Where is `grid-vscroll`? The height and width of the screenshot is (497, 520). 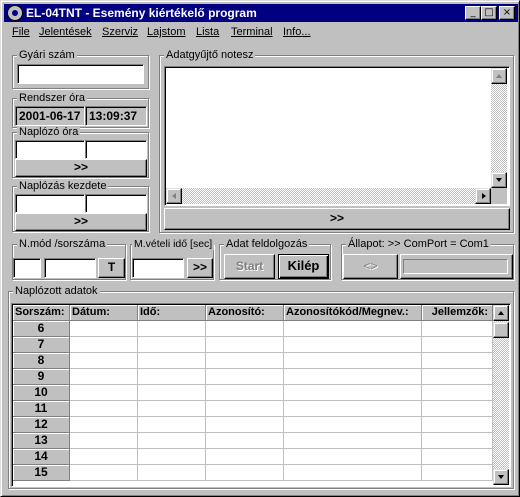 grid-vscroll is located at coordinates (501, 395).